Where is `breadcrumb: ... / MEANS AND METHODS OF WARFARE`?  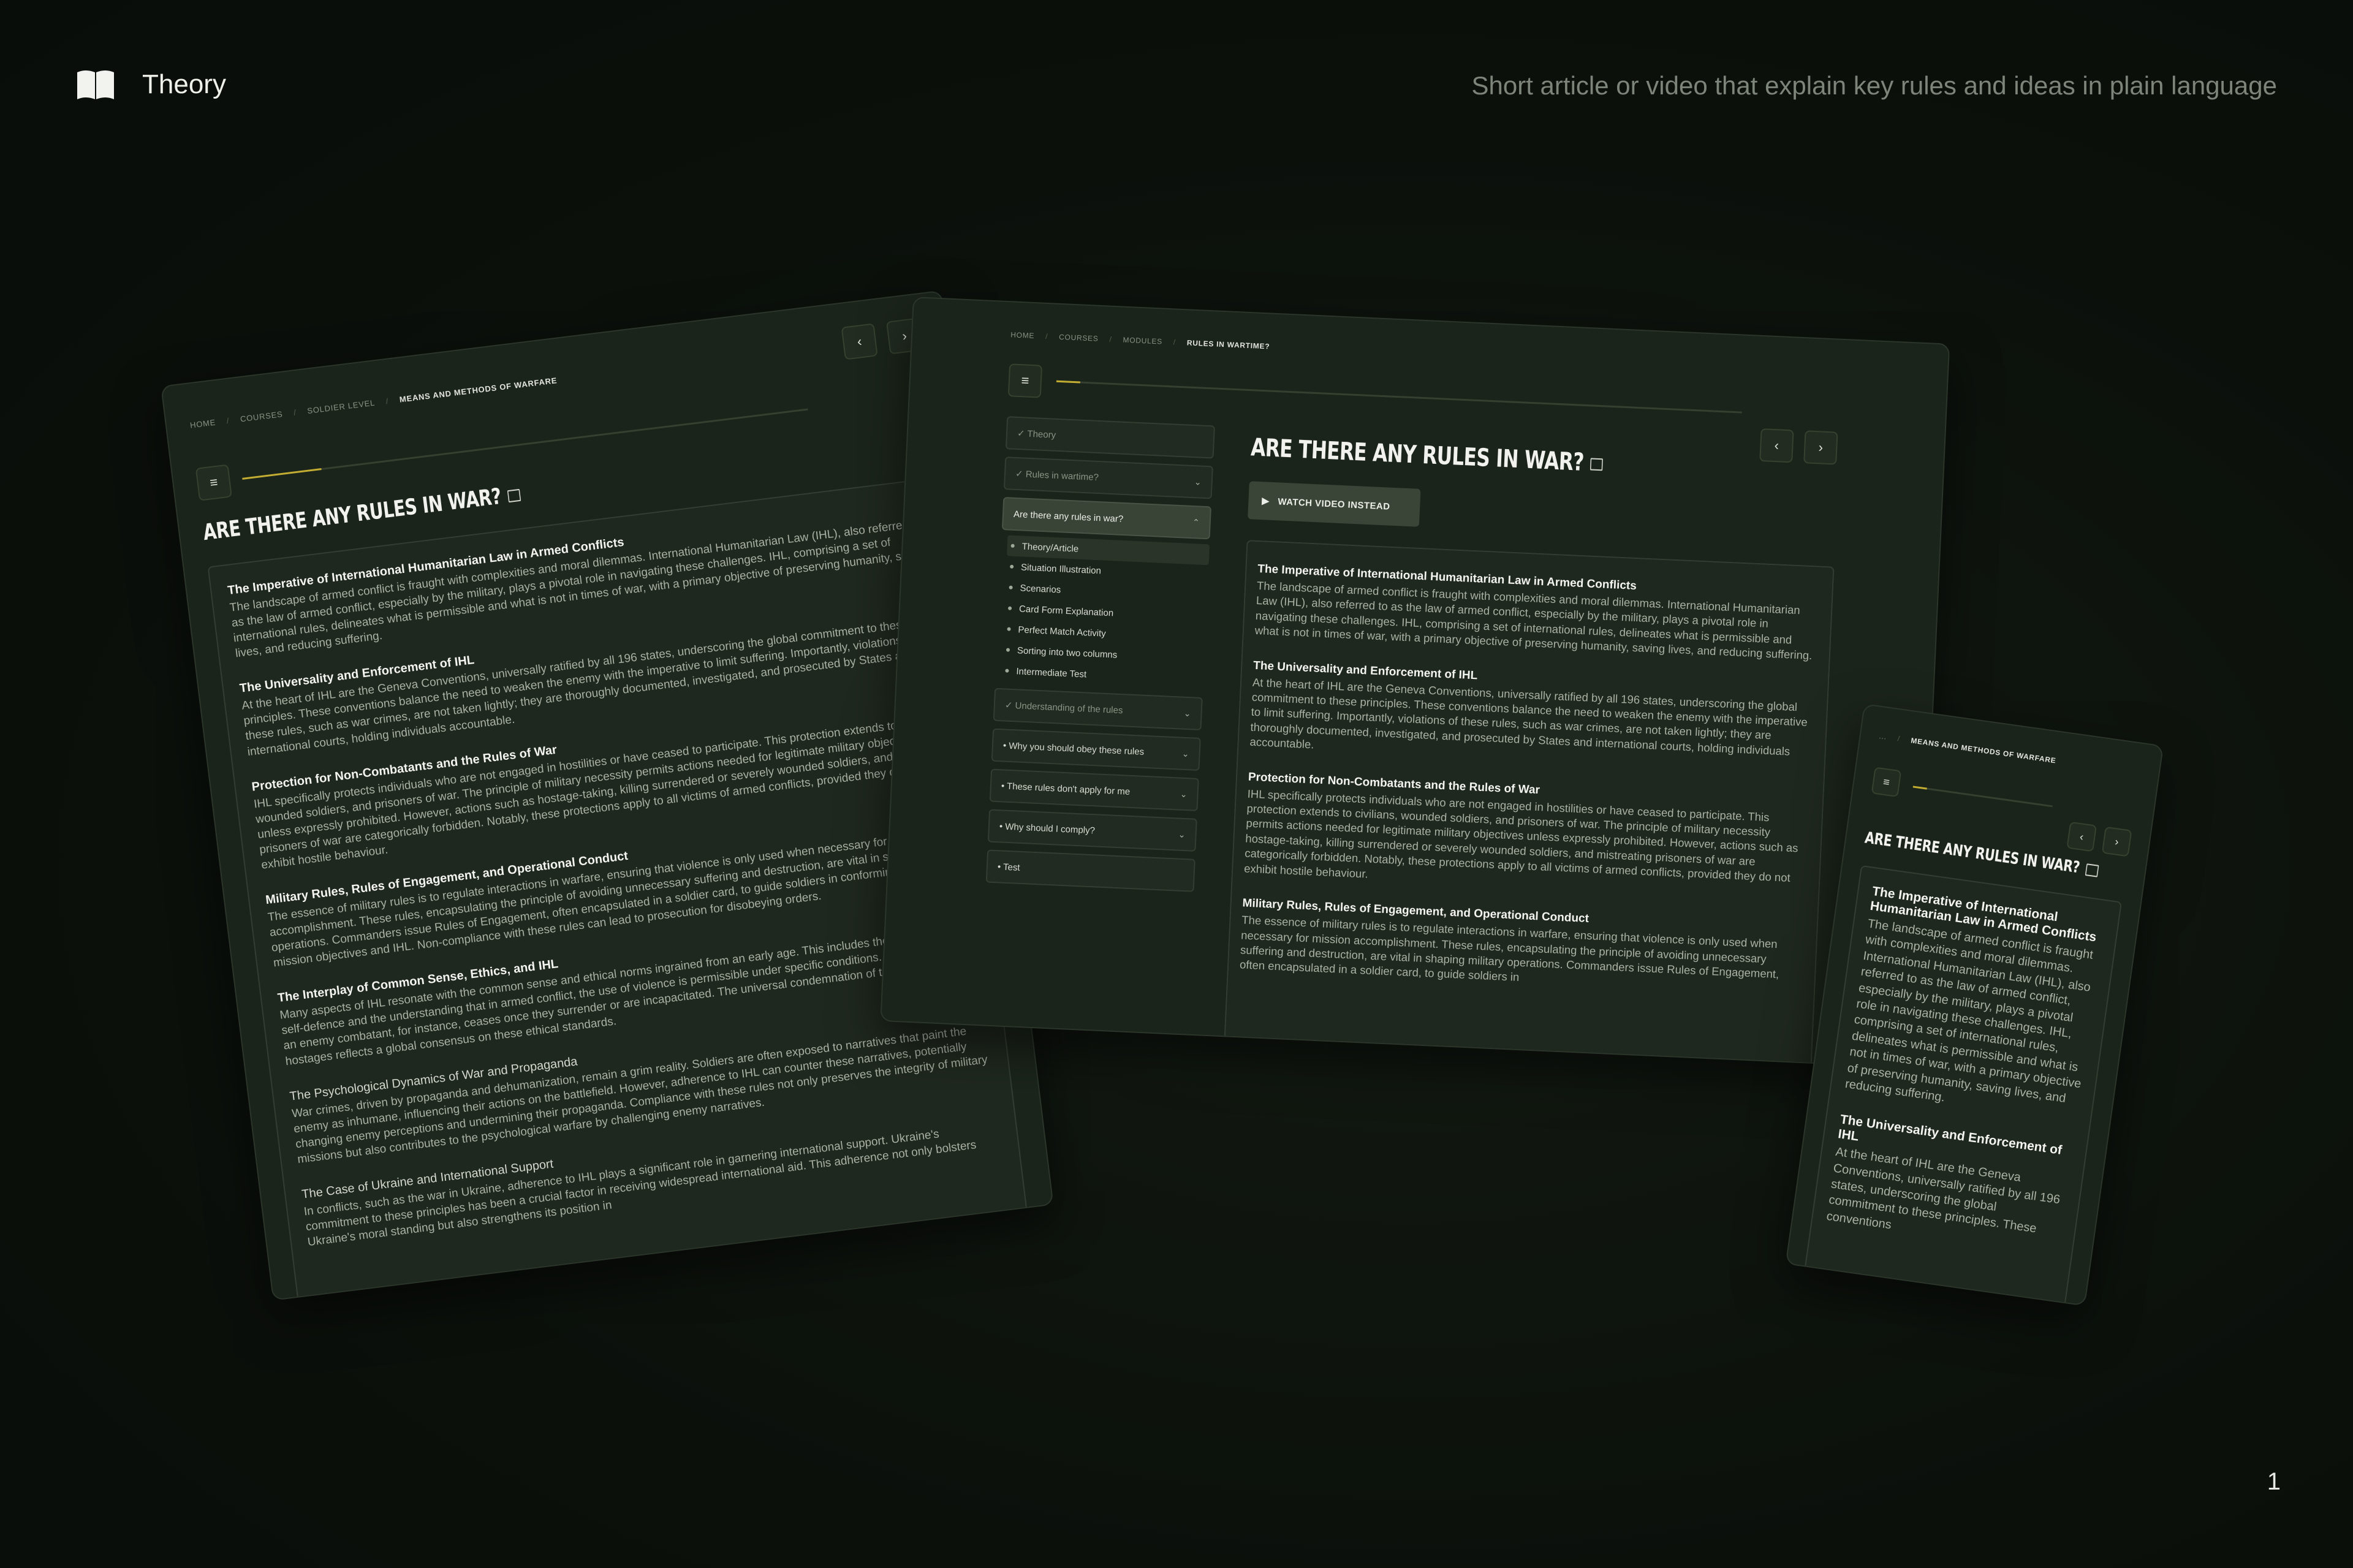
breadcrumb: ... / MEANS AND METHODS OF WARFARE is located at coordinates (1968, 748).